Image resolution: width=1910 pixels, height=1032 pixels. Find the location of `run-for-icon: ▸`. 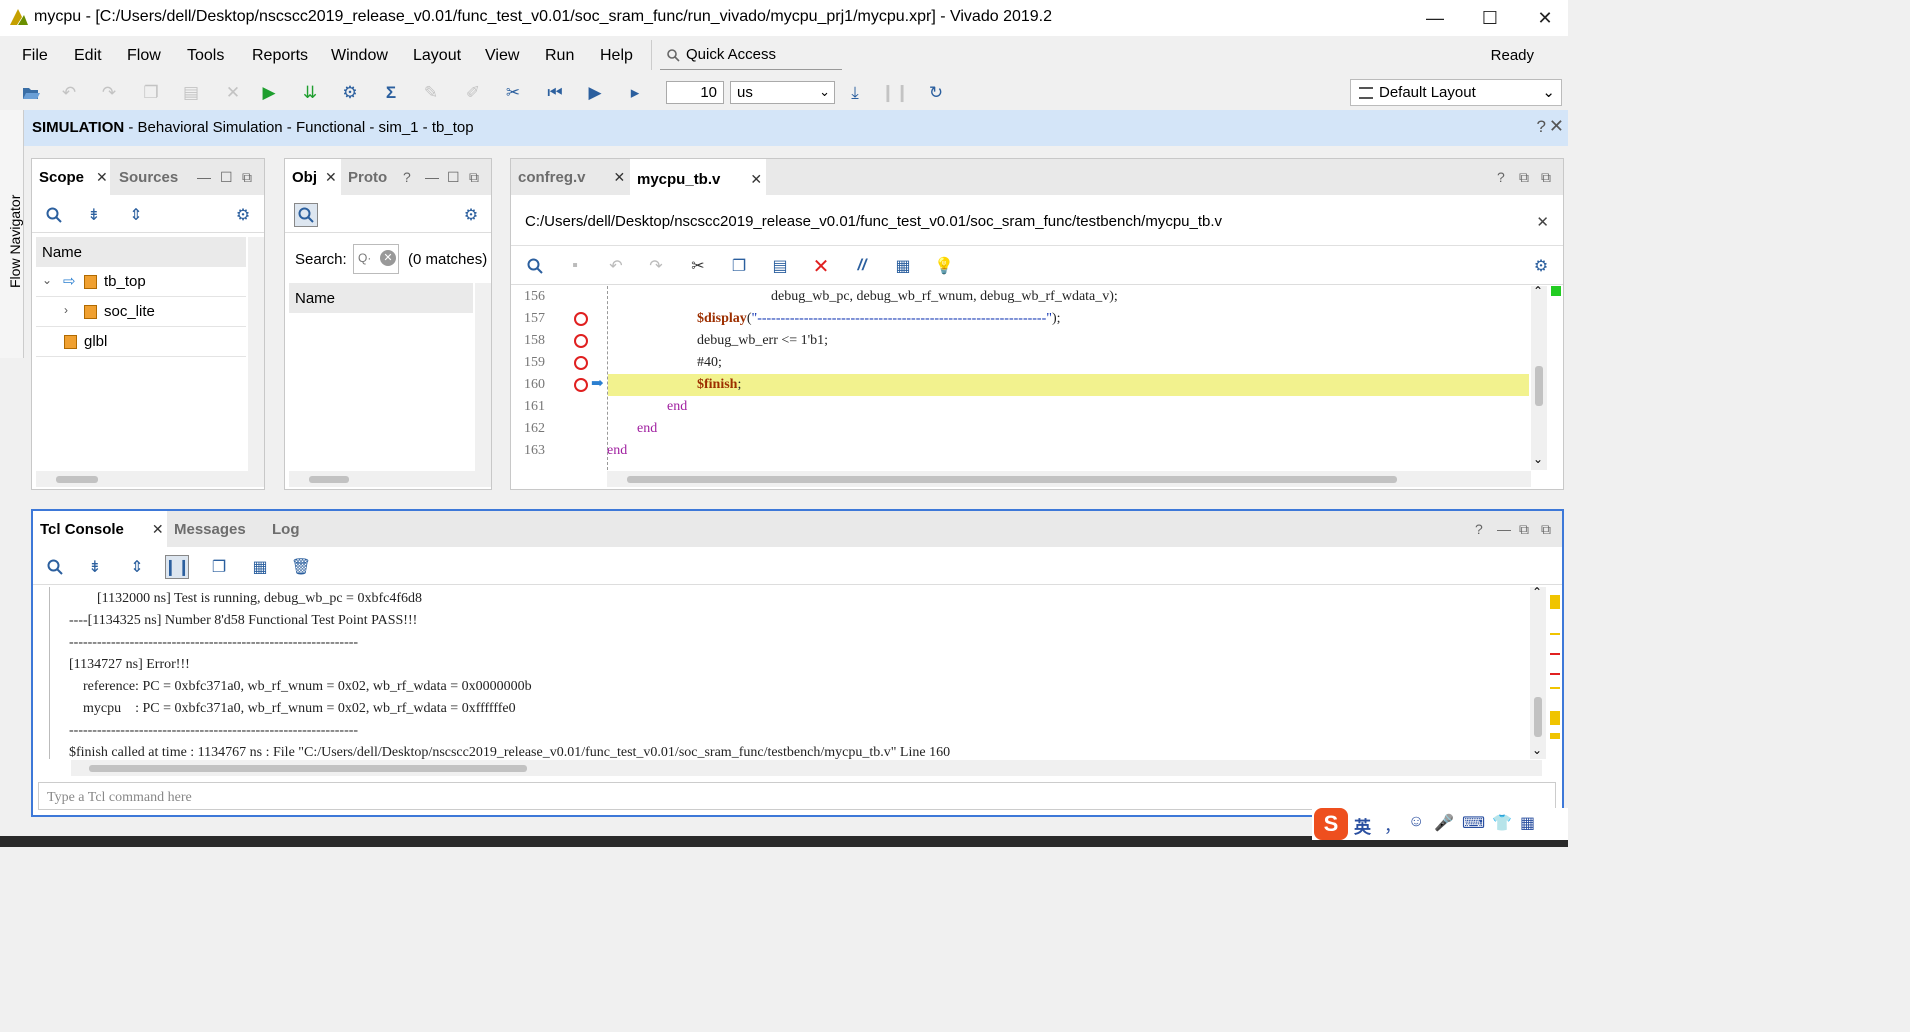

run-for-icon: ▸ is located at coordinates (635, 93).